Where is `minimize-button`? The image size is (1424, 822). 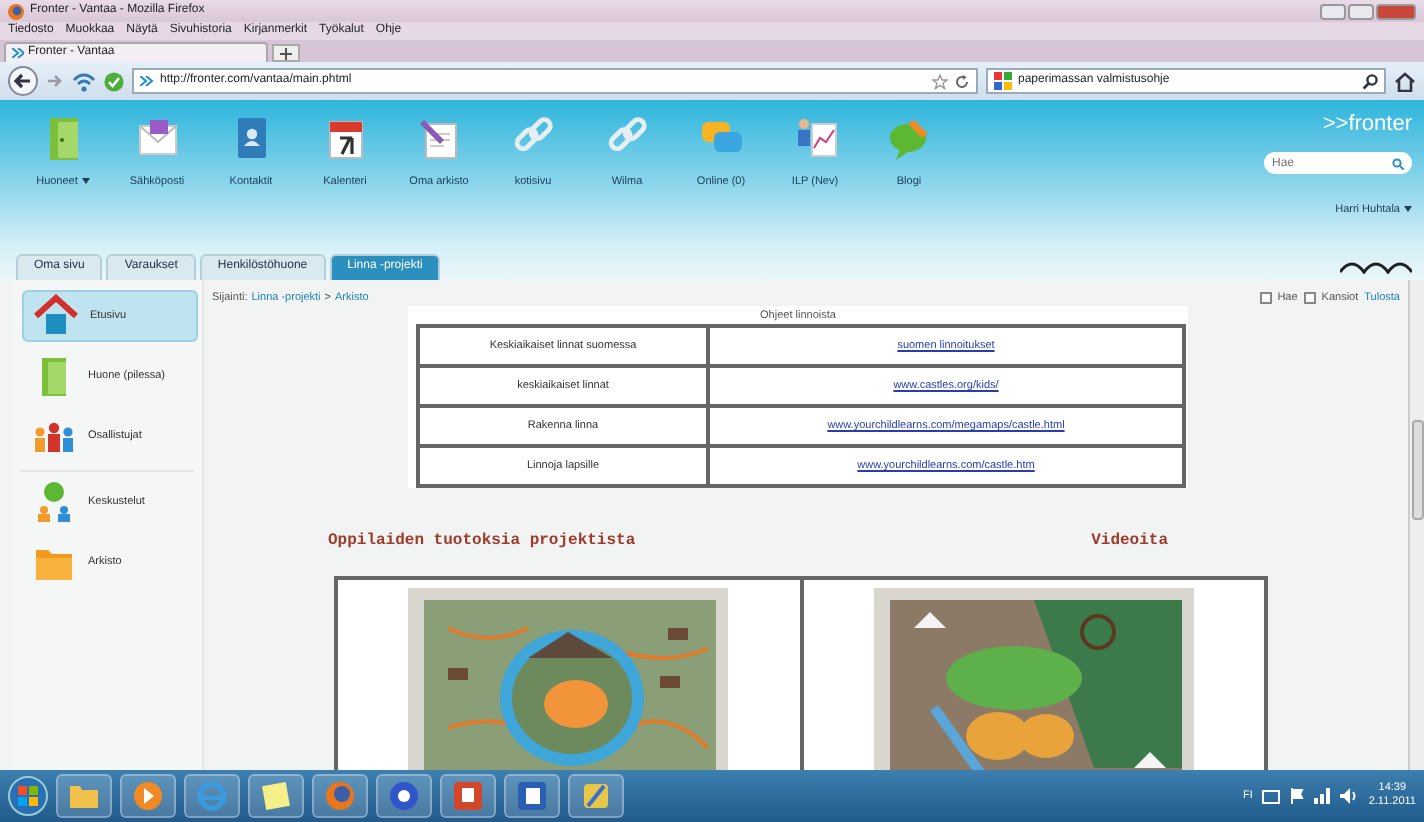
minimize-button is located at coordinates (1333, 11).